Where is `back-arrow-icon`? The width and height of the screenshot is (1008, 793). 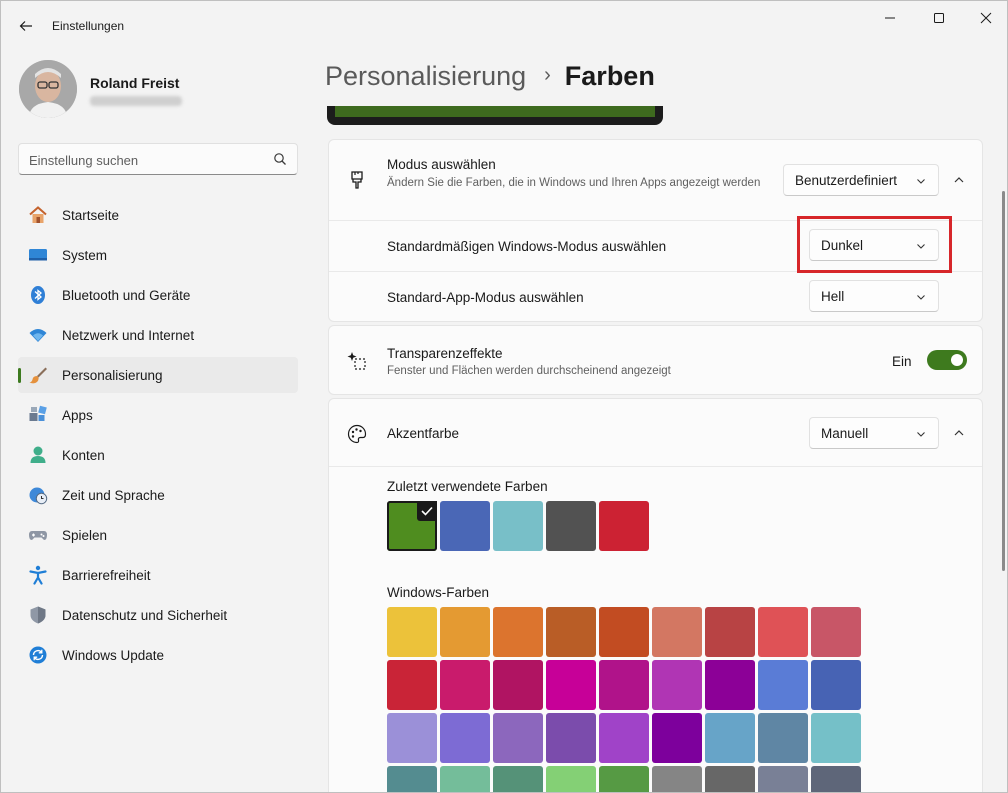
back-arrow-icon is located at coordinates (25, 26).